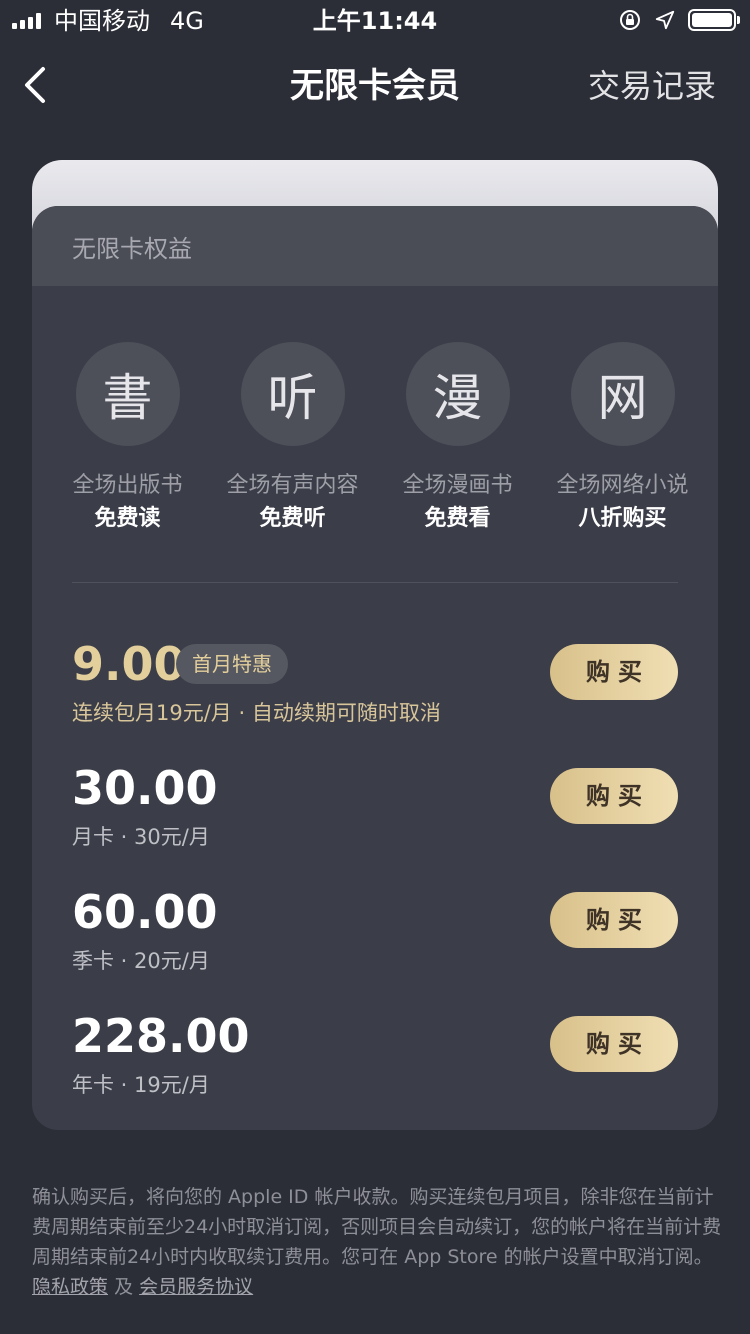 Image resolution: width=750 pixels, height=1334 pixels. What do you see at coordinates (622, 394) in the screenshot?
I see `web-novel-icon: 网` at bounding box center [622, 394].